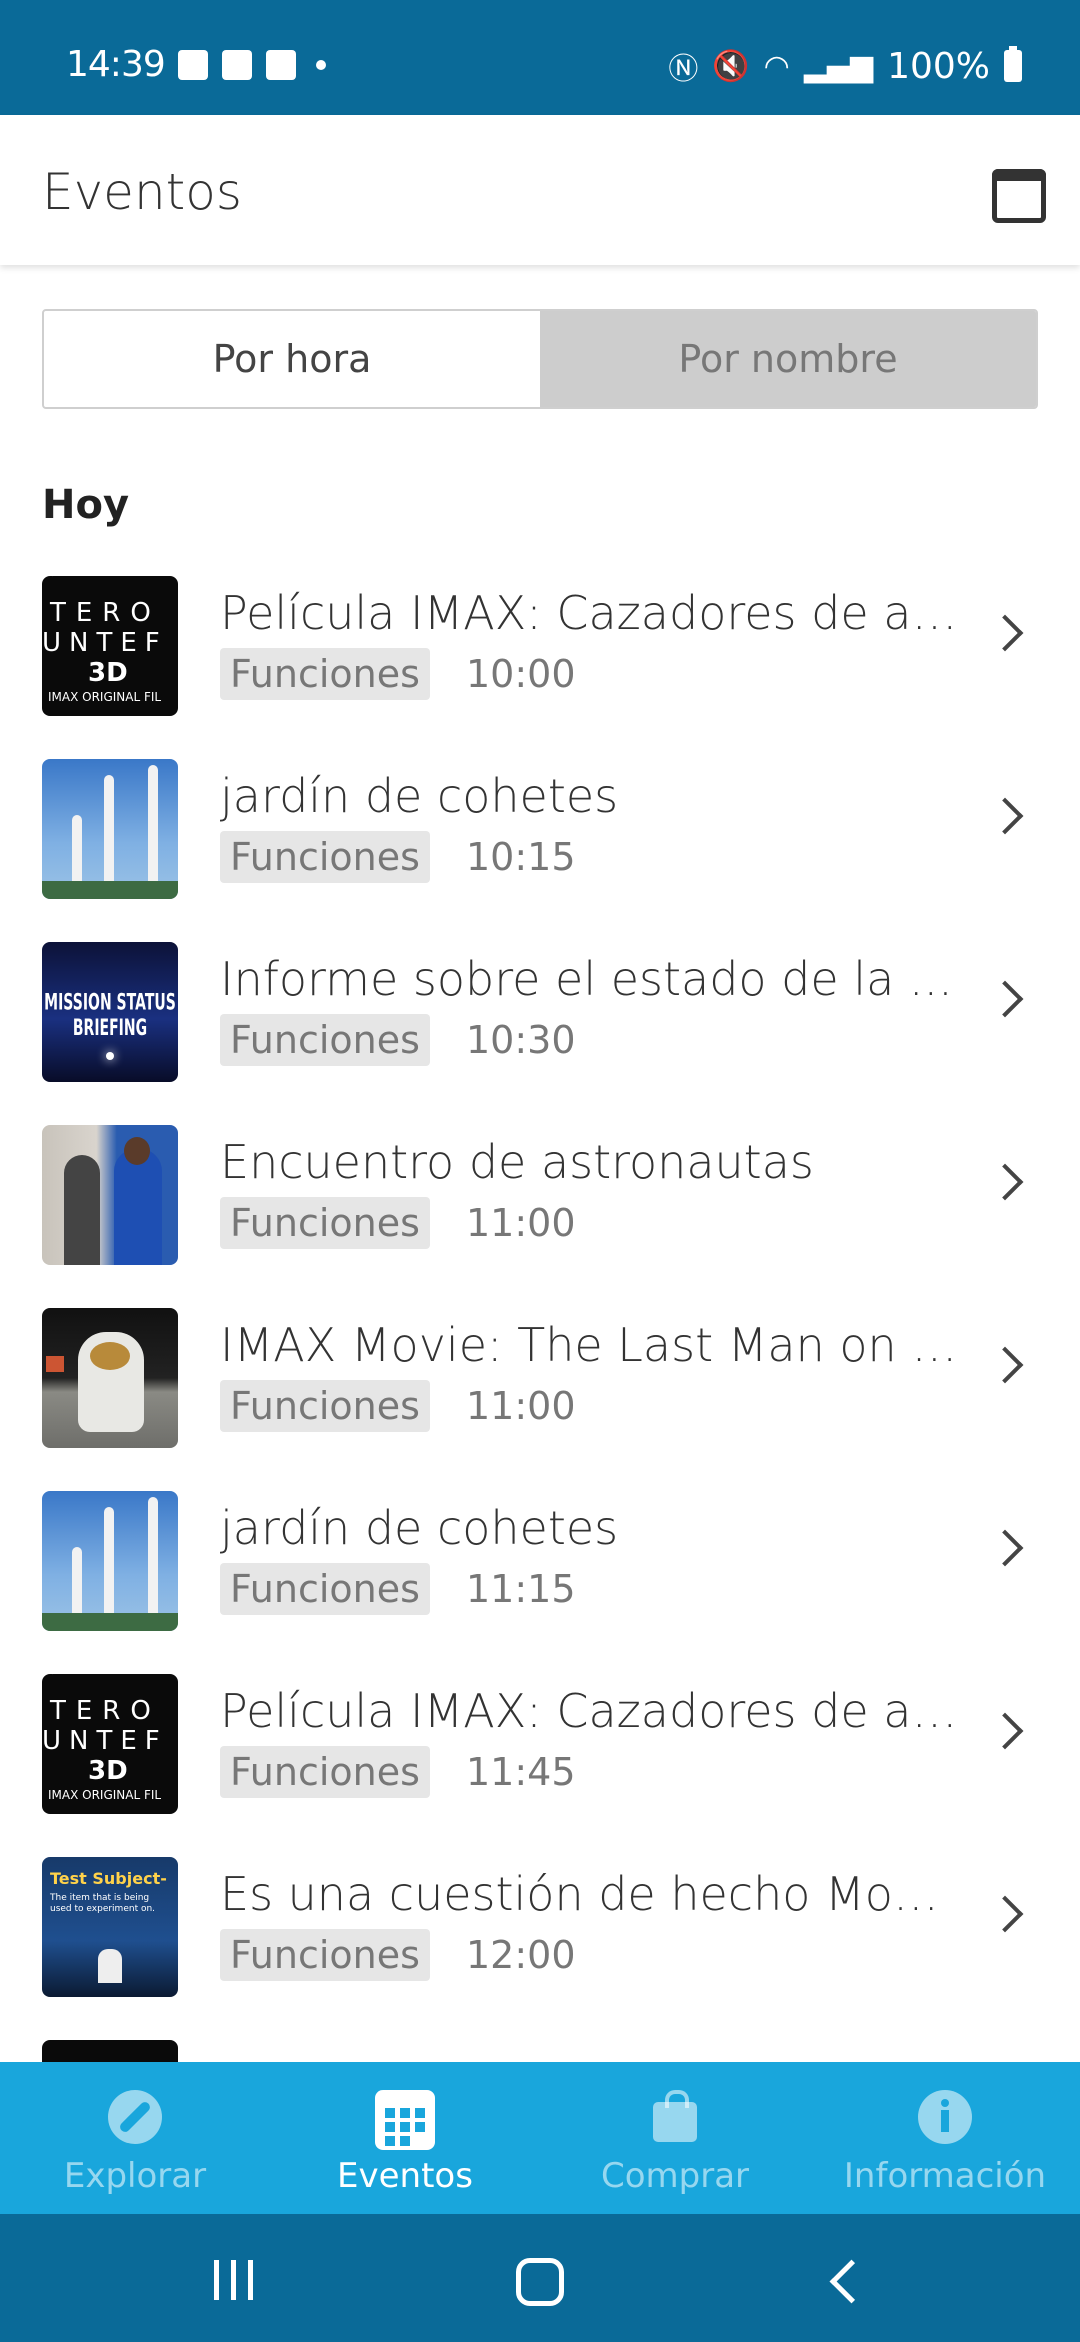  I want to click on battery-icon, so click(1013, 64).